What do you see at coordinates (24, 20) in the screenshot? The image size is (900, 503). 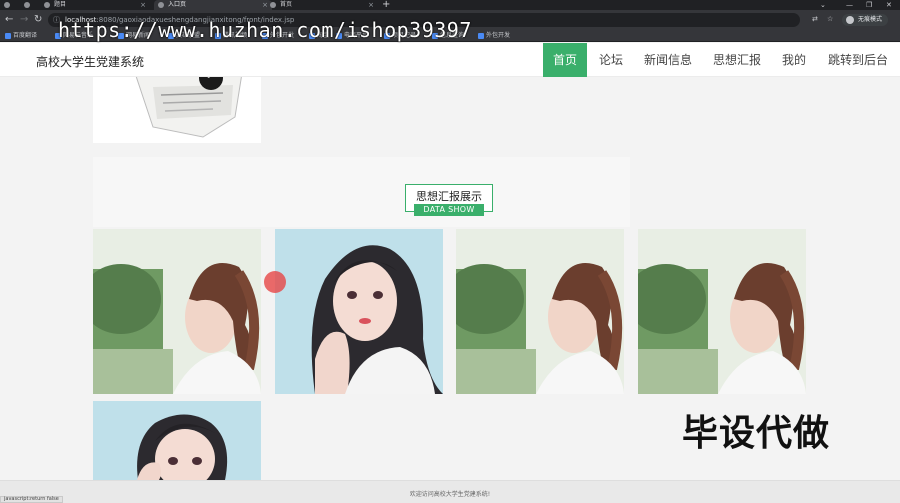 I see `forward-icon: →` at bounding box center [24, 20].